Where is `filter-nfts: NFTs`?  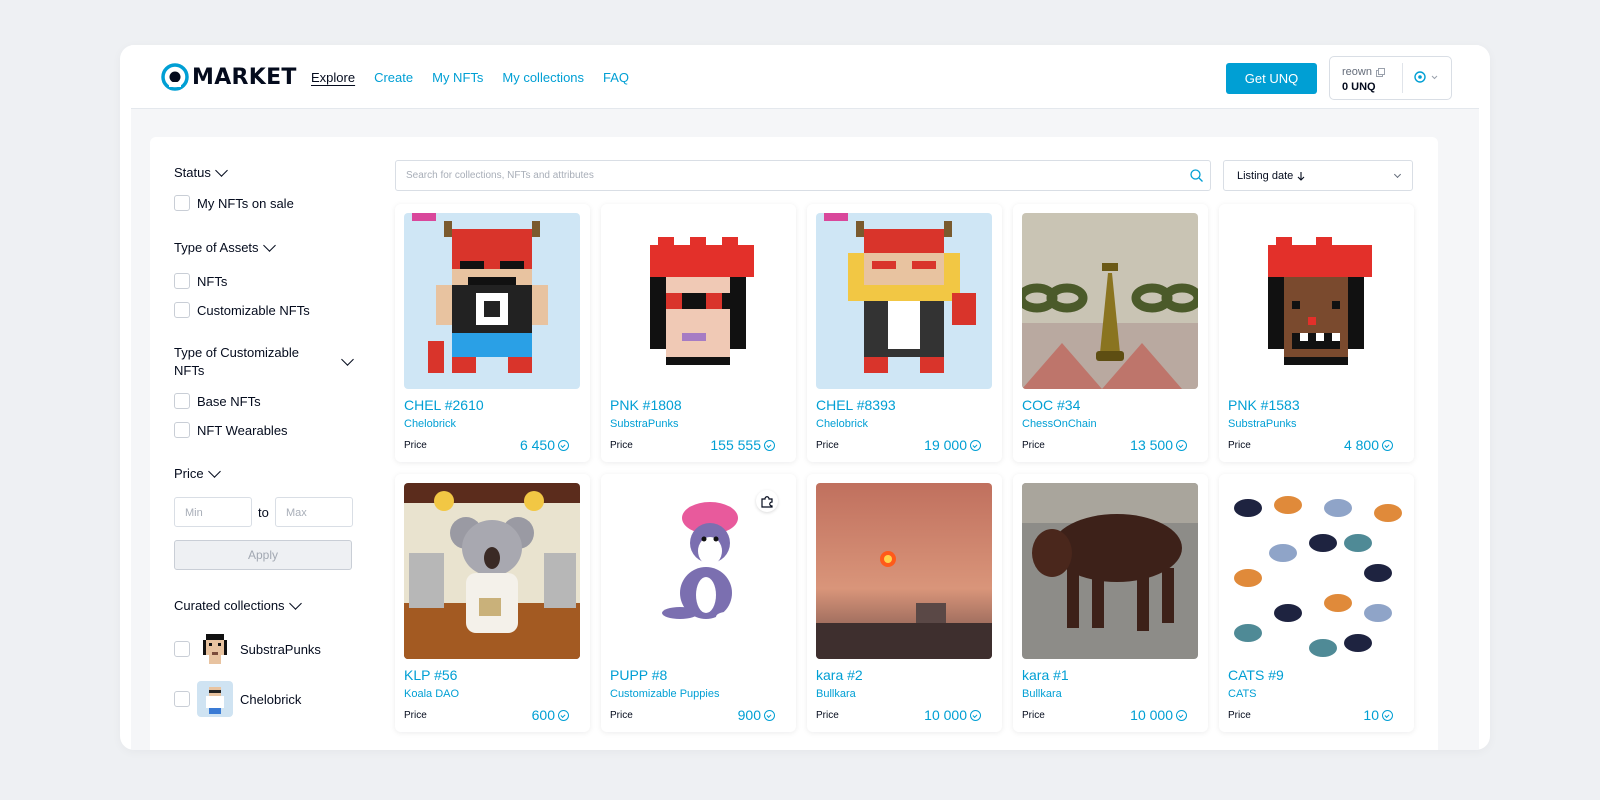
filter-nfts: NFTs is located at coordinates (200, 281).